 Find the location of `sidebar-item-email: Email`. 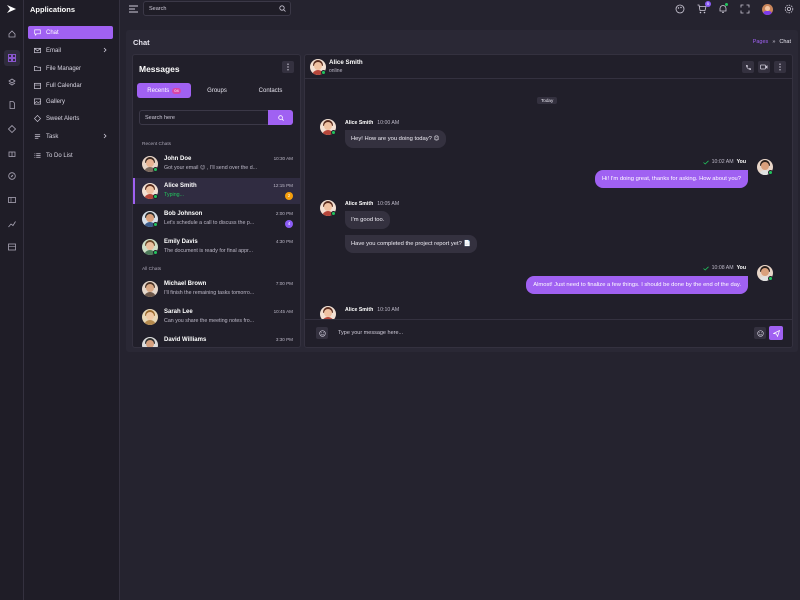

sidebar-item-email: Email is located at coordinates (70, 50).